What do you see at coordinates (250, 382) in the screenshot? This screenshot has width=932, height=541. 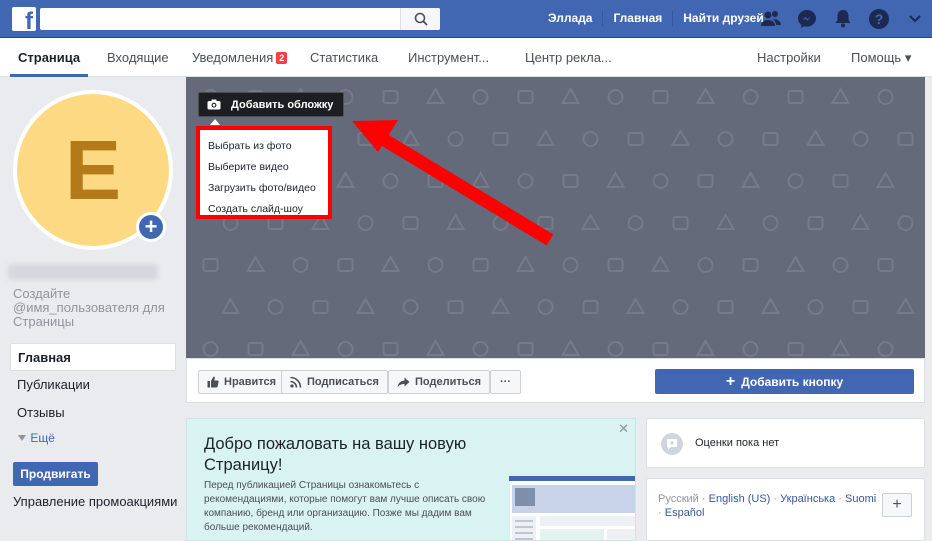 I see `like-label: Нравится` at bounding box center [250, 382].